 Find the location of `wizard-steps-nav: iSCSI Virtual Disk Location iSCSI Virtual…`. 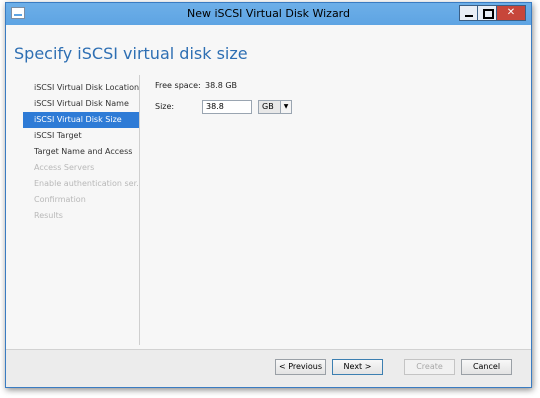

wizard-steps-nav: iSCSI Virtual Disk Location iSCSI Virtual… is located at coordinates (81, 152).